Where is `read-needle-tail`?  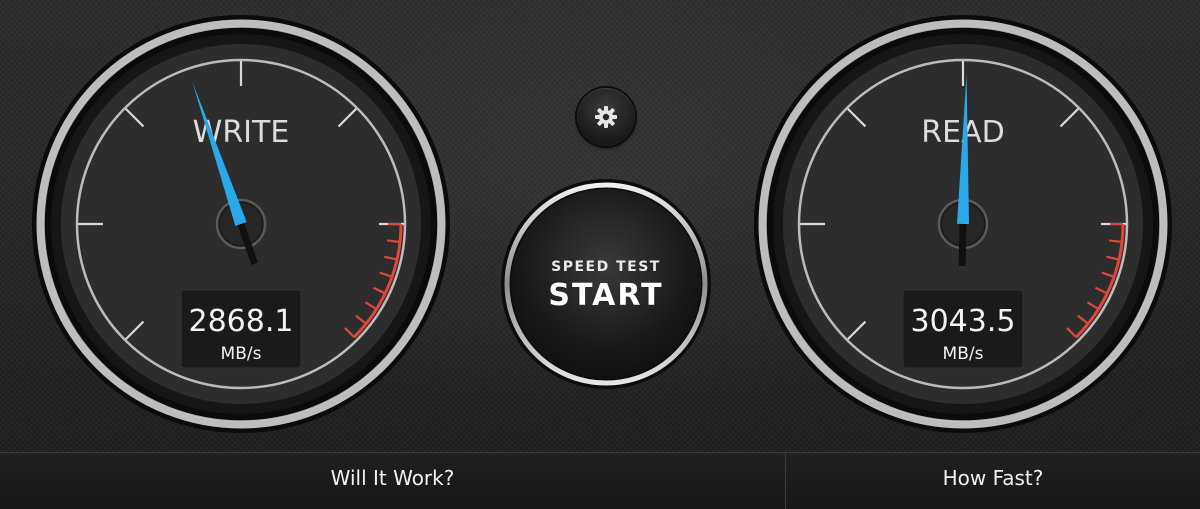 read-needle-tail is located at coordinates (962, 245).